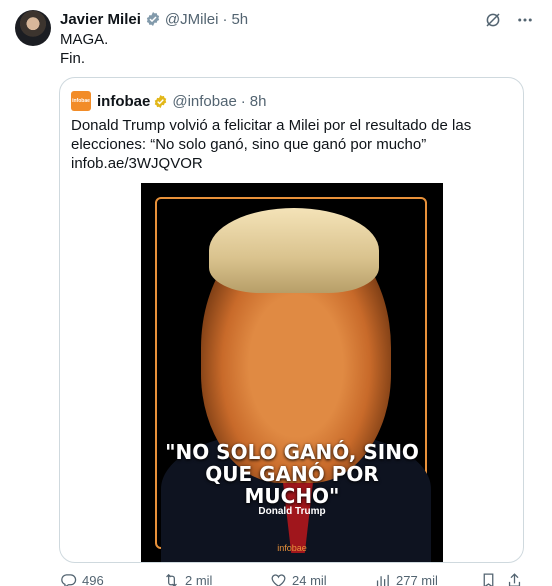 This screenshot has height=586, width=552. I want to click on image-attribution: Donald Trump, so click(292, 511).